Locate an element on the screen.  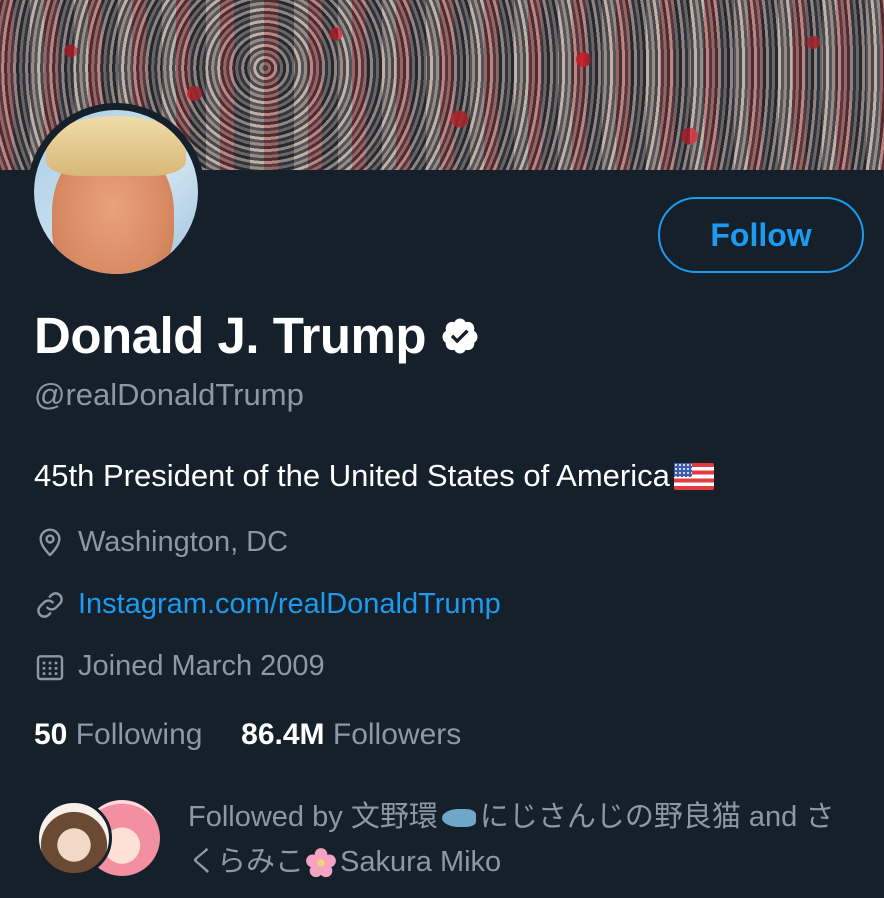
followers-label: Followers is located at coordinates (397, 734).